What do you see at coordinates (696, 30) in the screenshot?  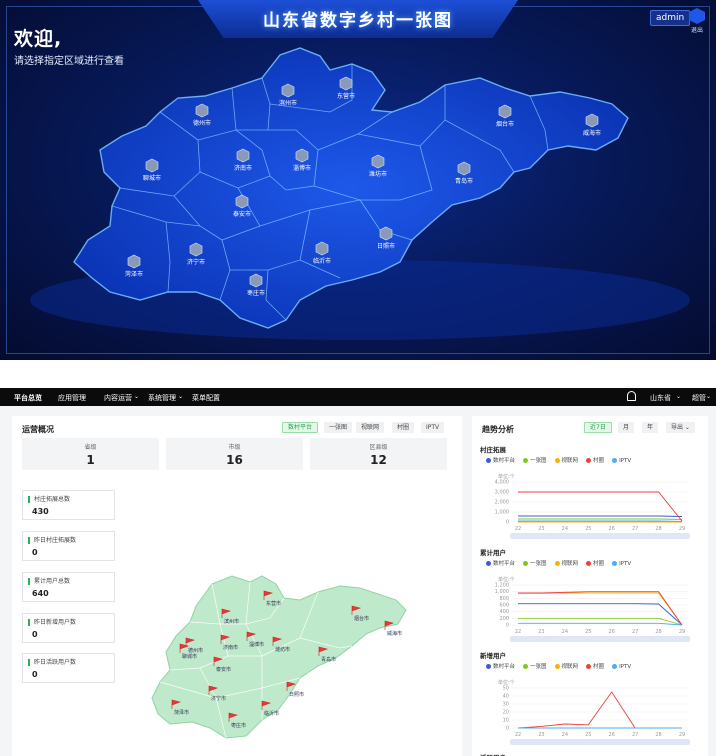 I see `logout-label: 退出` at bounding box center [696, 30].